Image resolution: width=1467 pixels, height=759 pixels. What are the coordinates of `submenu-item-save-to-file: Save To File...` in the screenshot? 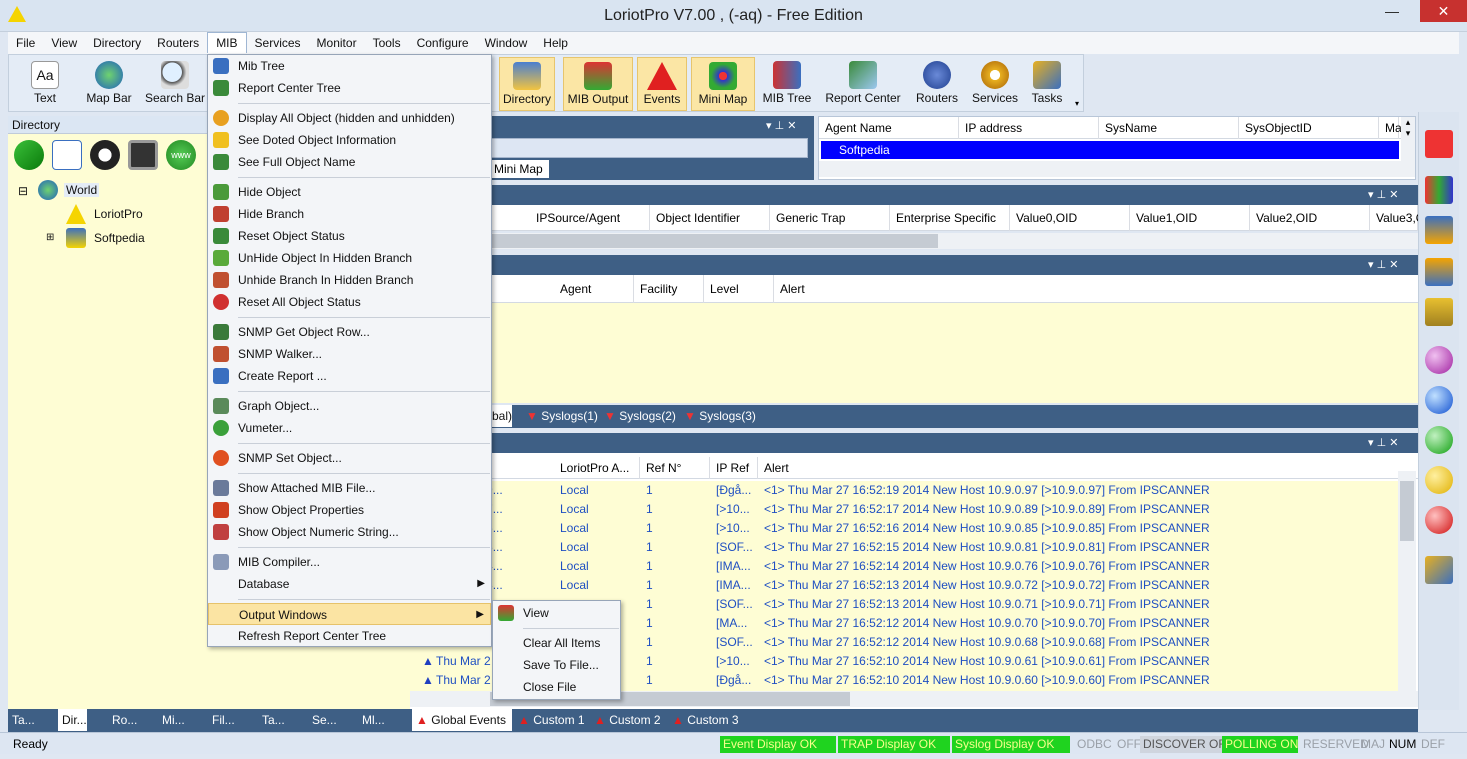 It's located at (556, 665).